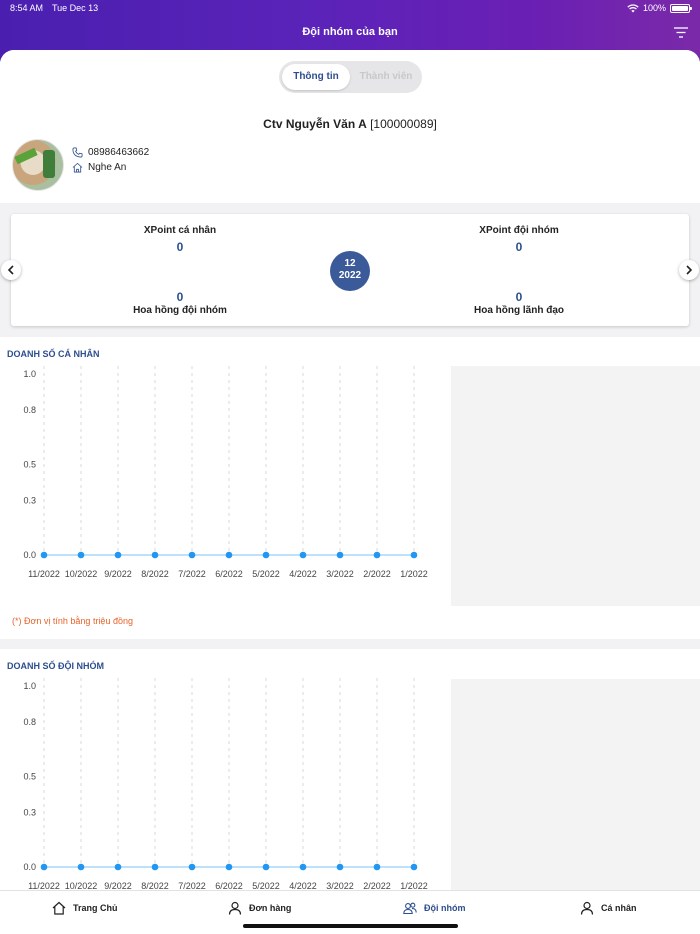  What do you see at coordinates (107, 167) in the screenshot?
I see `address: Nghe An` at bounding box center [107, 167].